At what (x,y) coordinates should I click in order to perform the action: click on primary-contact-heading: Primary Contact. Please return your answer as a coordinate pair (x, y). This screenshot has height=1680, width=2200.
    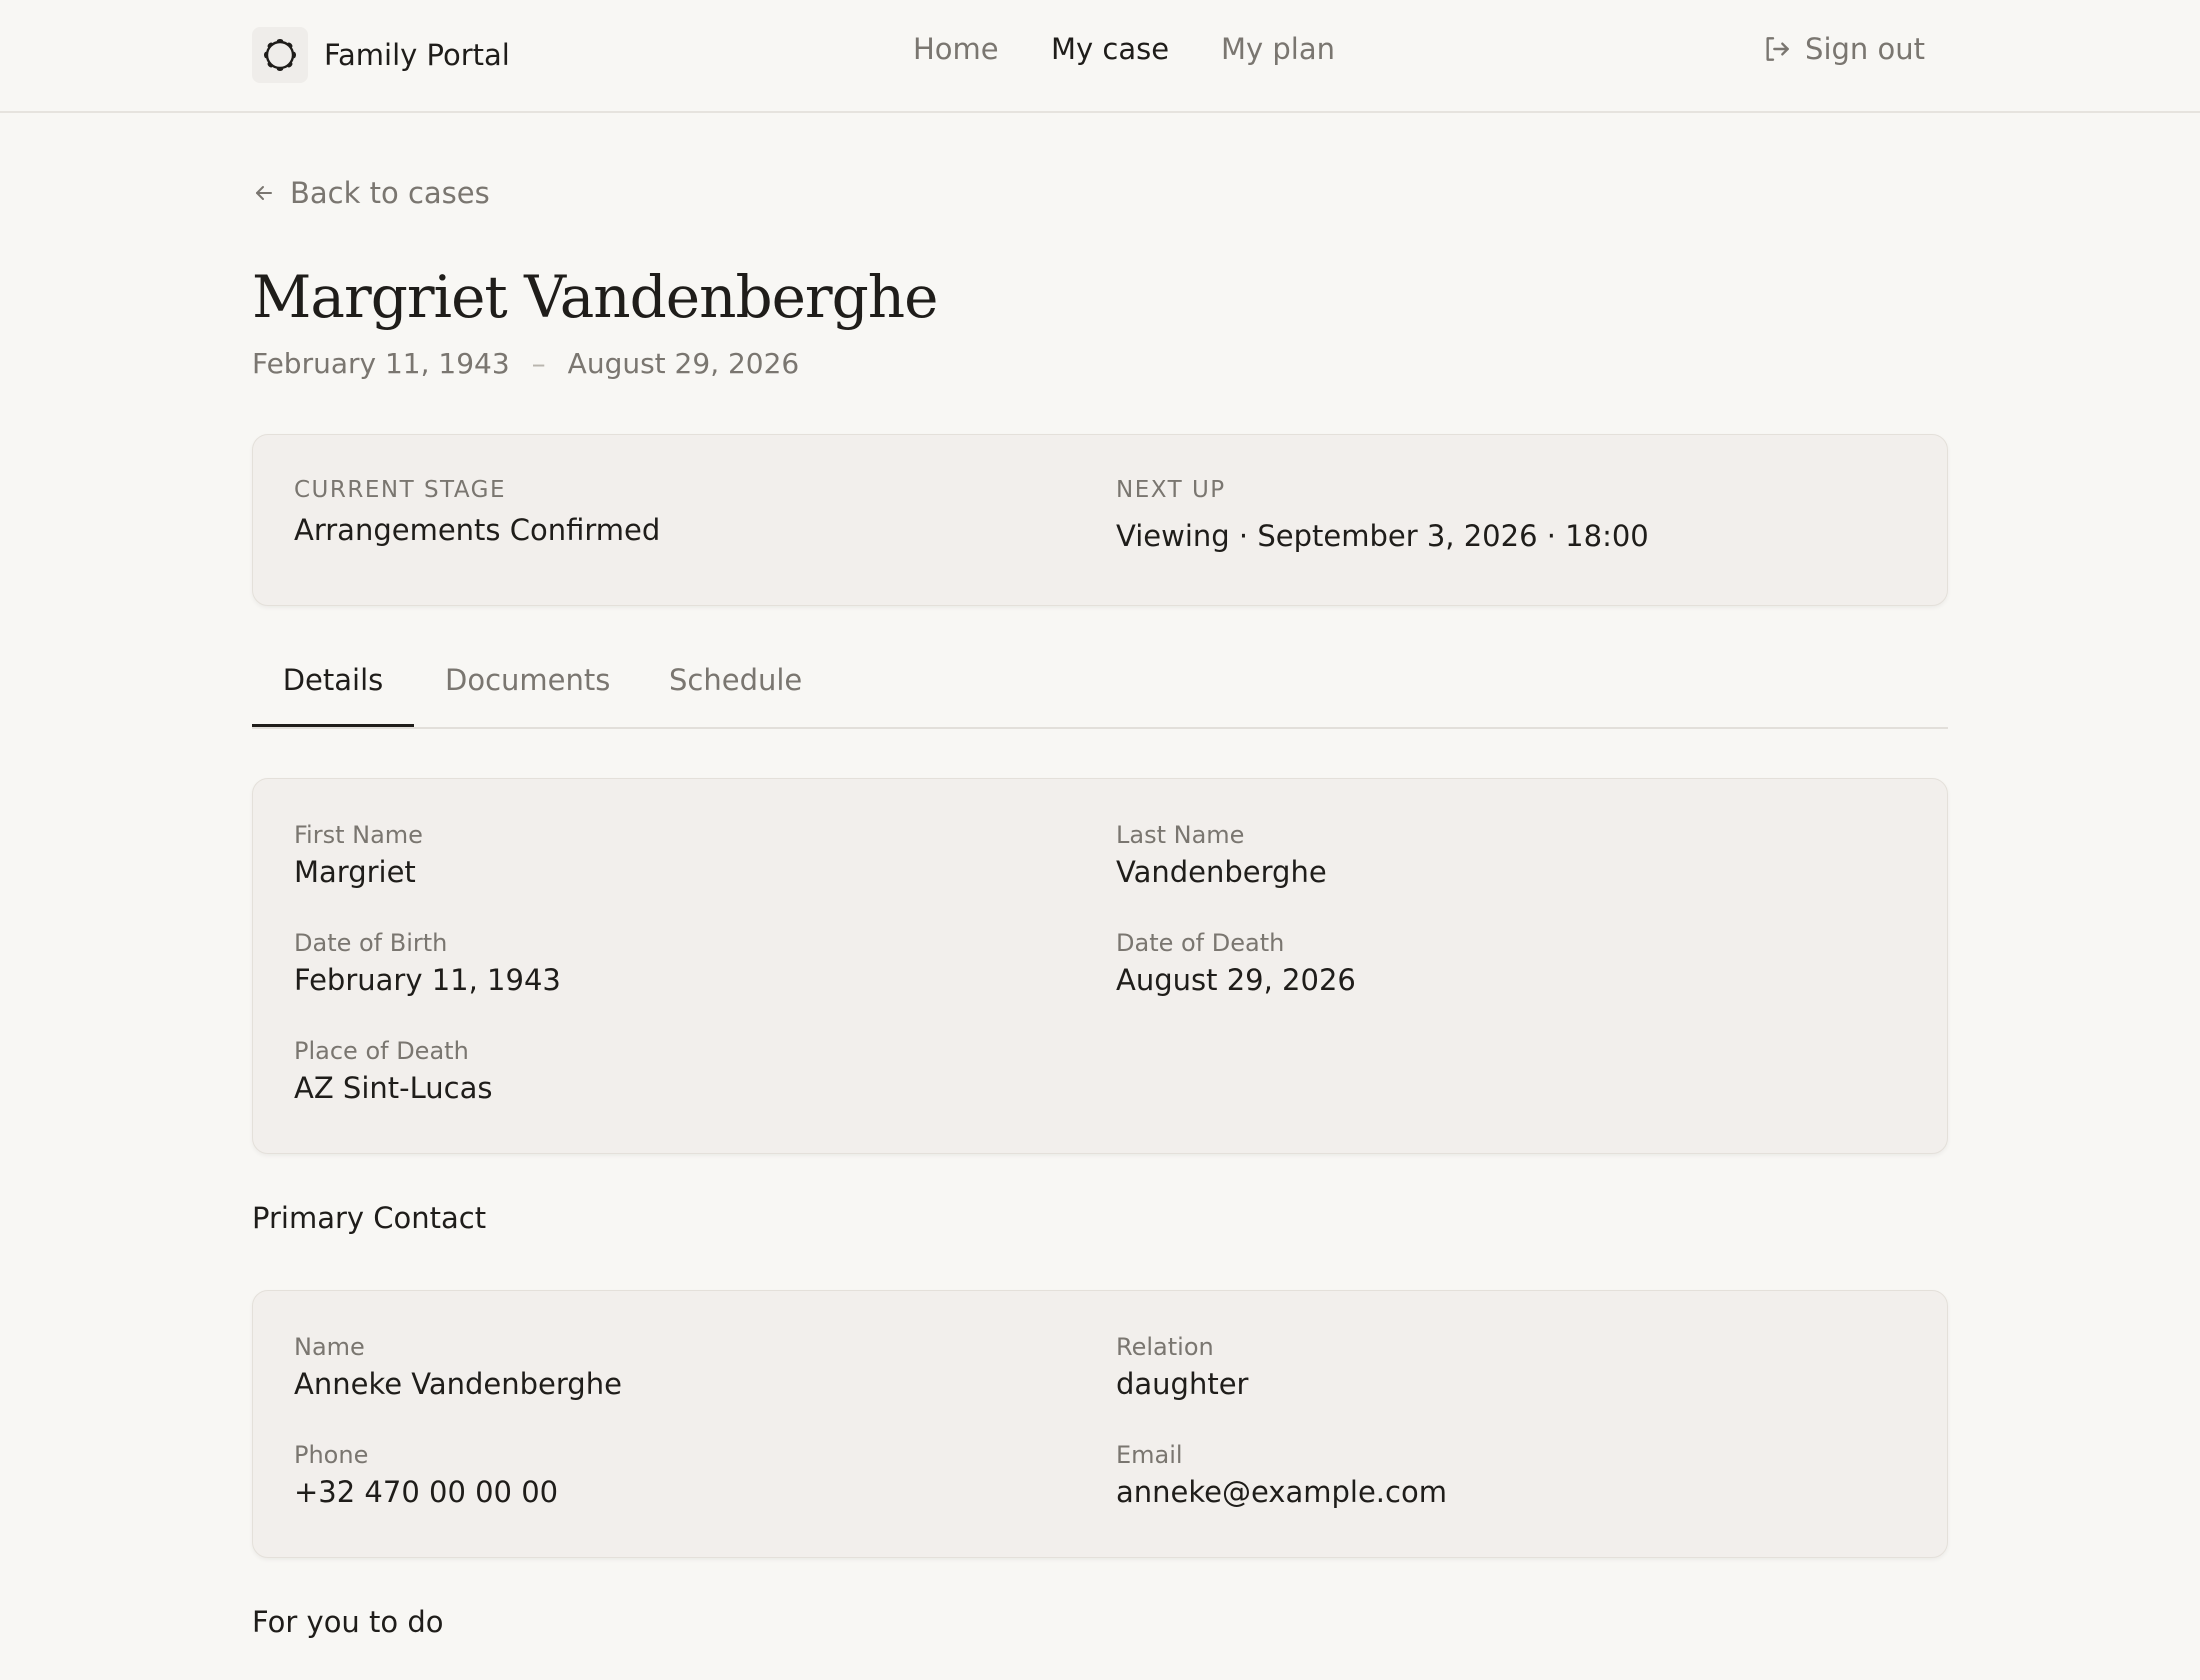
    Looking at the image, I should click on (369, 1218).